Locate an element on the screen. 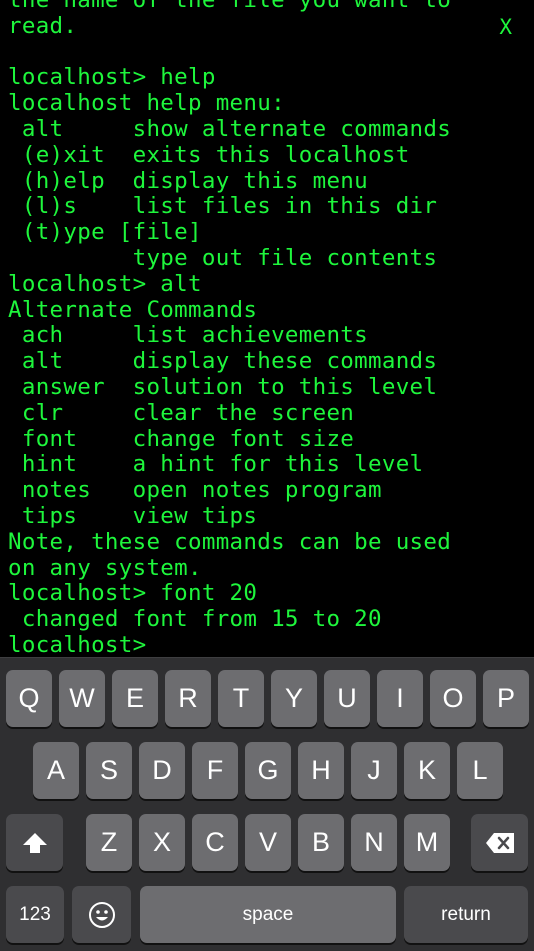  terminal-line: alt show alternate commands is located at coordinates (230, 129).